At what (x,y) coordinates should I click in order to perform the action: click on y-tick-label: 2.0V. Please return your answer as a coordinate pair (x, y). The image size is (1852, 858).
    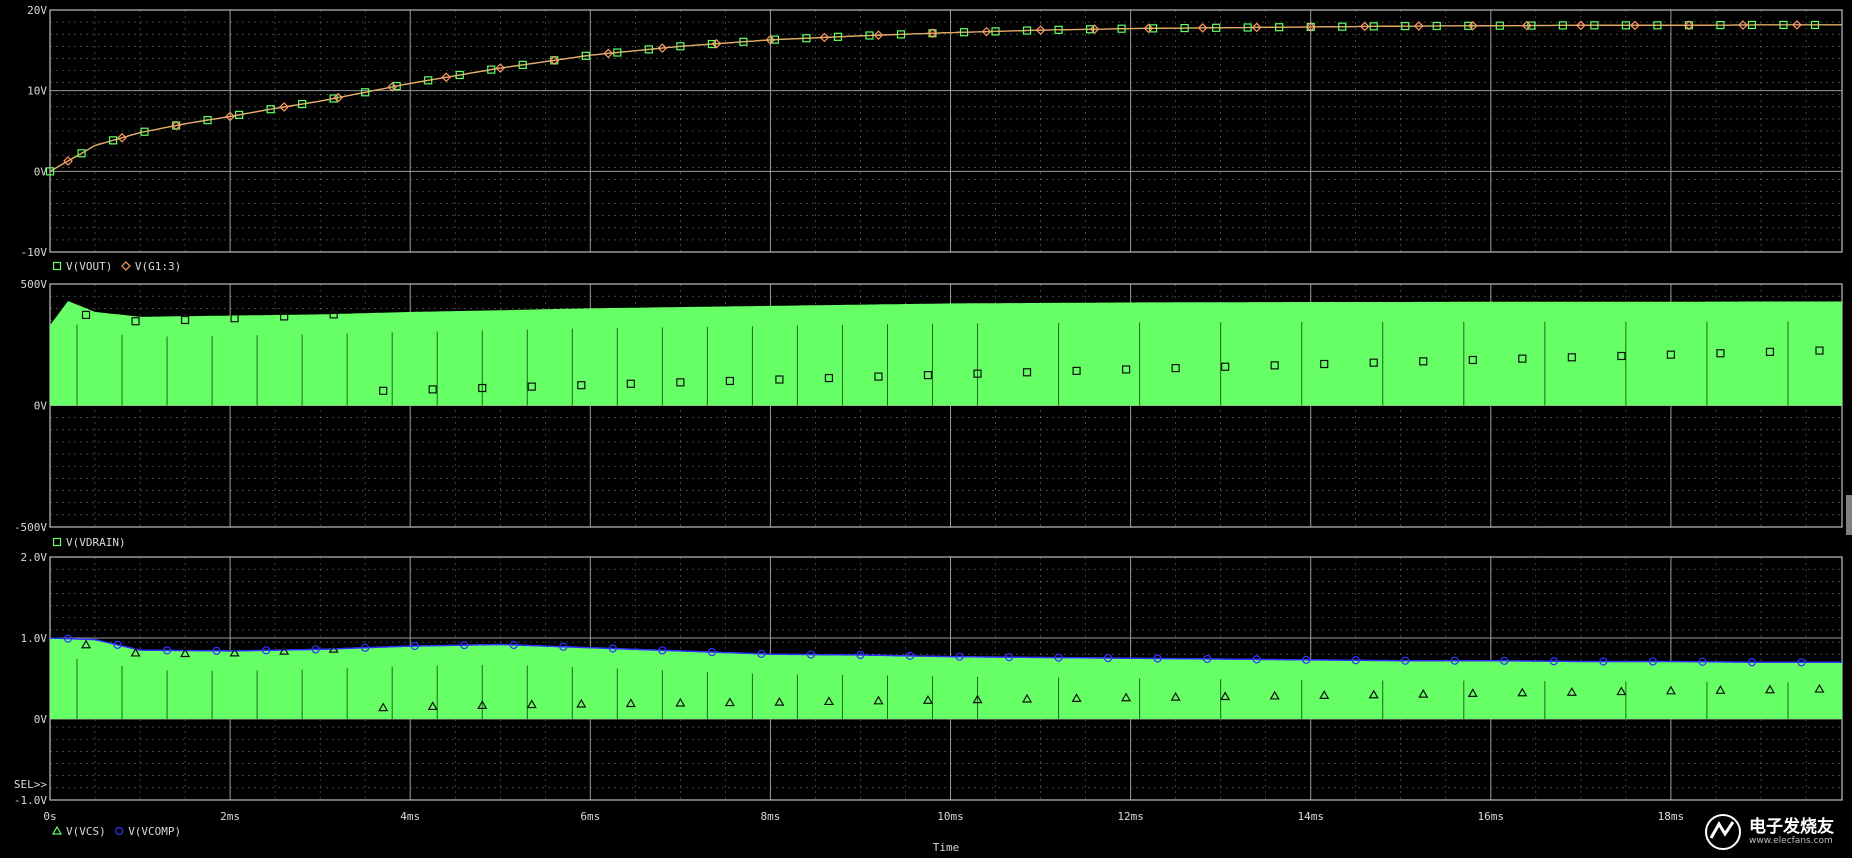
    Looking at the image, I should click on (34, 557).